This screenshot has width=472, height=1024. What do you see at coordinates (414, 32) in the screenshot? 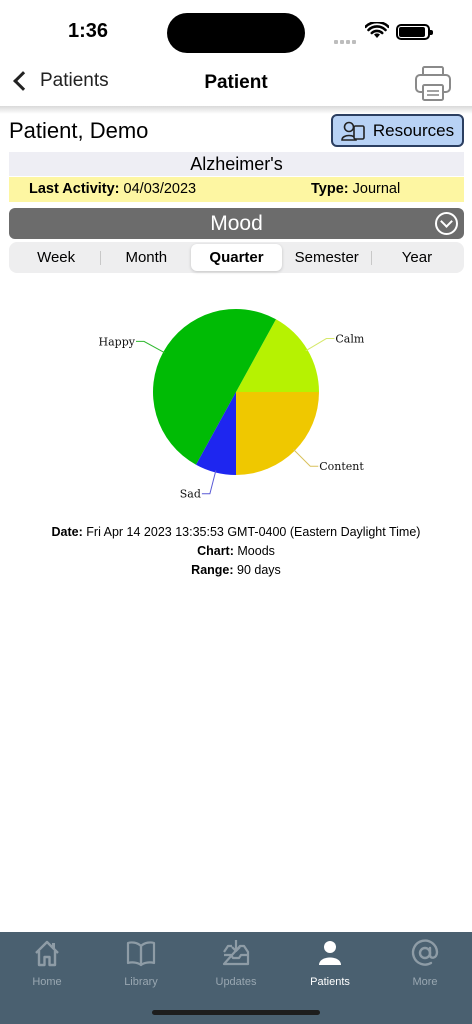
I see `battery-icon` at bounding box center [414, 32].